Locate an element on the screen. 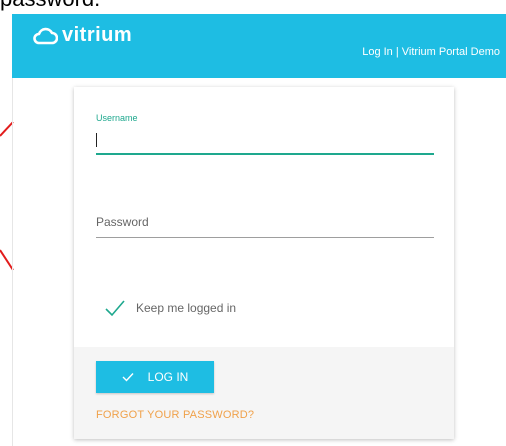 Image resolution: width=506 pixels, height=446 pixels. password-placeholder: Password is located at coordinates (122, 222).